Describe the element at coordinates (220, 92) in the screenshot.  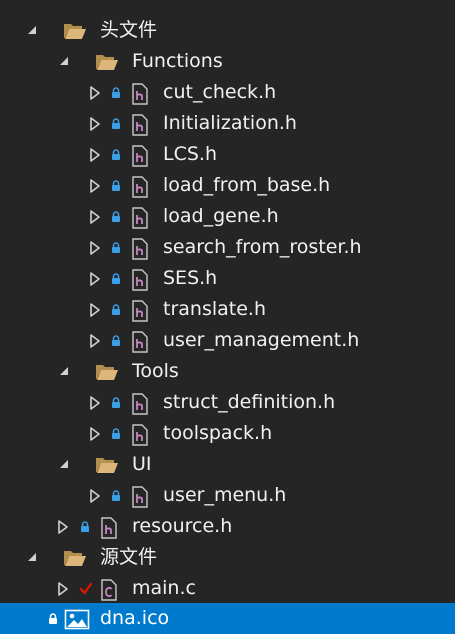
I see `tree-item-label: cut_check.h` at that location.